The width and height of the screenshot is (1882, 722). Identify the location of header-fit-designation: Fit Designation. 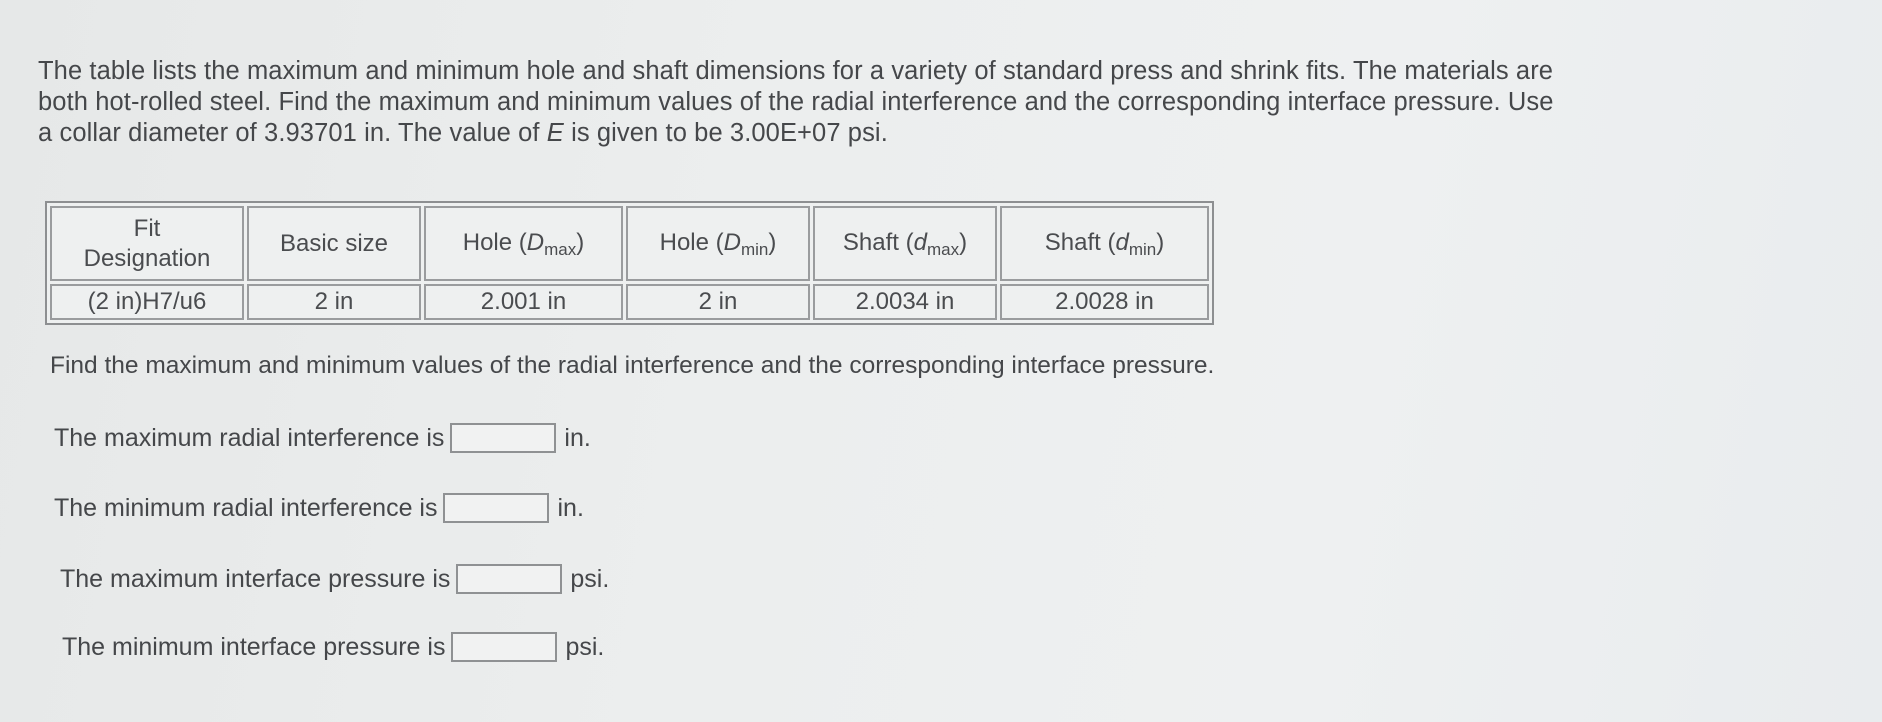
(147, 243).